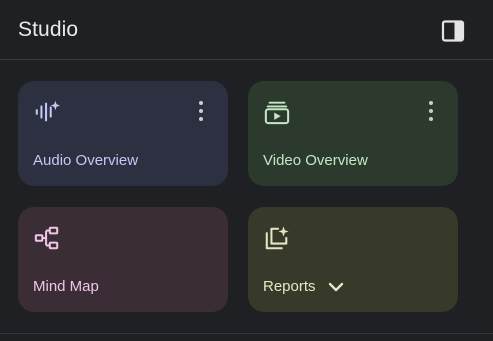  I want to click on video-overview-card: Video Overview, so click(353, 133).